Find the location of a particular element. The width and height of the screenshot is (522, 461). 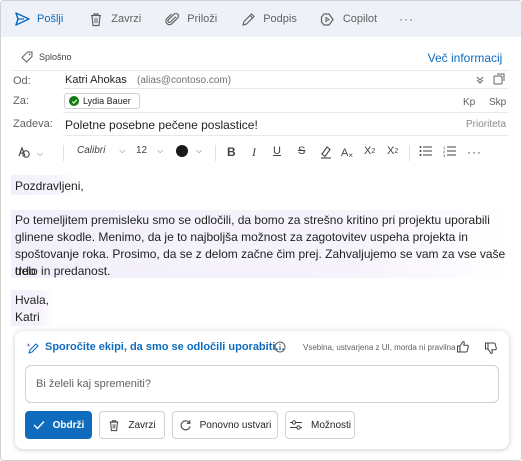

options-button: Možnosti is located at coordinates (320, 425).